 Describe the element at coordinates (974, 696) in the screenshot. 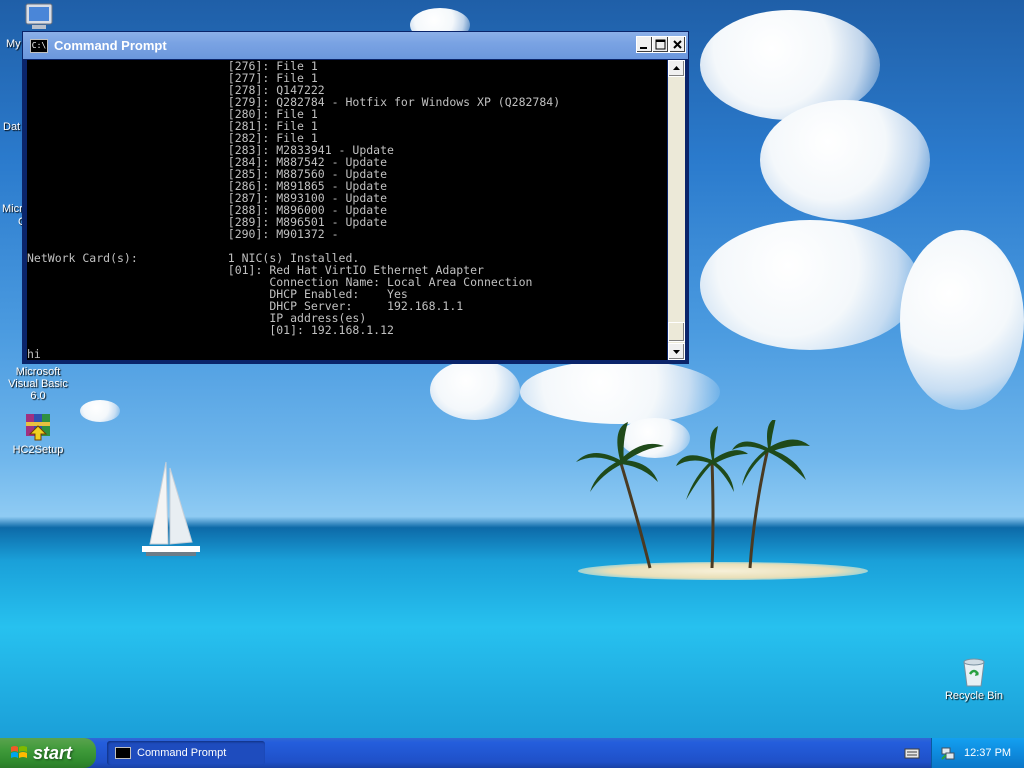

I see `desktop-icon-label: Recycle Bin` at that location.